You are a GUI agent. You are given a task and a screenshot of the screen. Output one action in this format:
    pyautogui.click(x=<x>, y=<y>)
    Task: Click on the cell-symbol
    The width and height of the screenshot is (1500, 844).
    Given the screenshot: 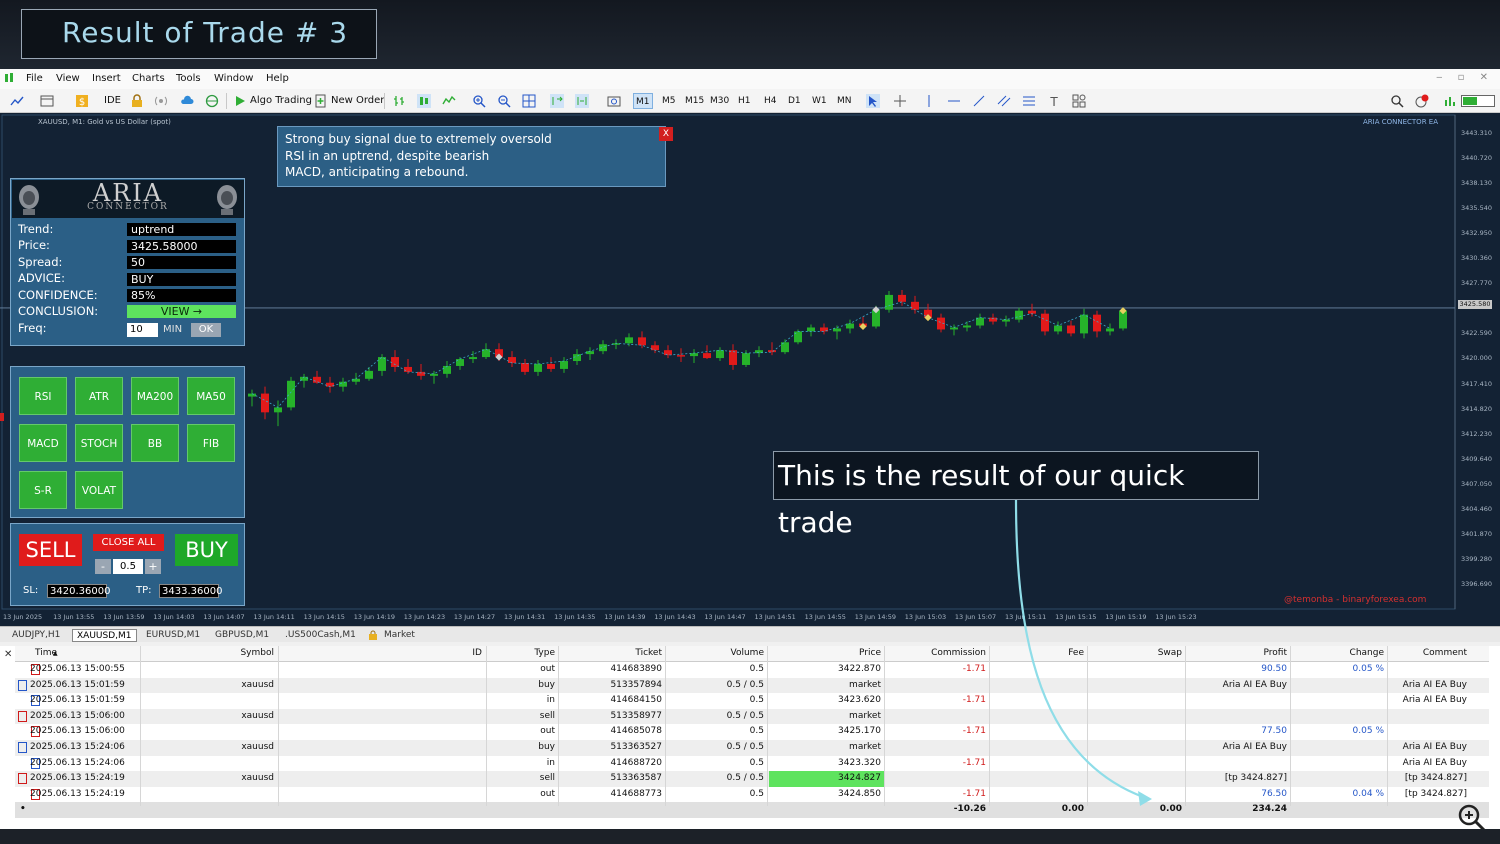 What is the action you would take?
    pyautogui.click(x=209, y=732)
    